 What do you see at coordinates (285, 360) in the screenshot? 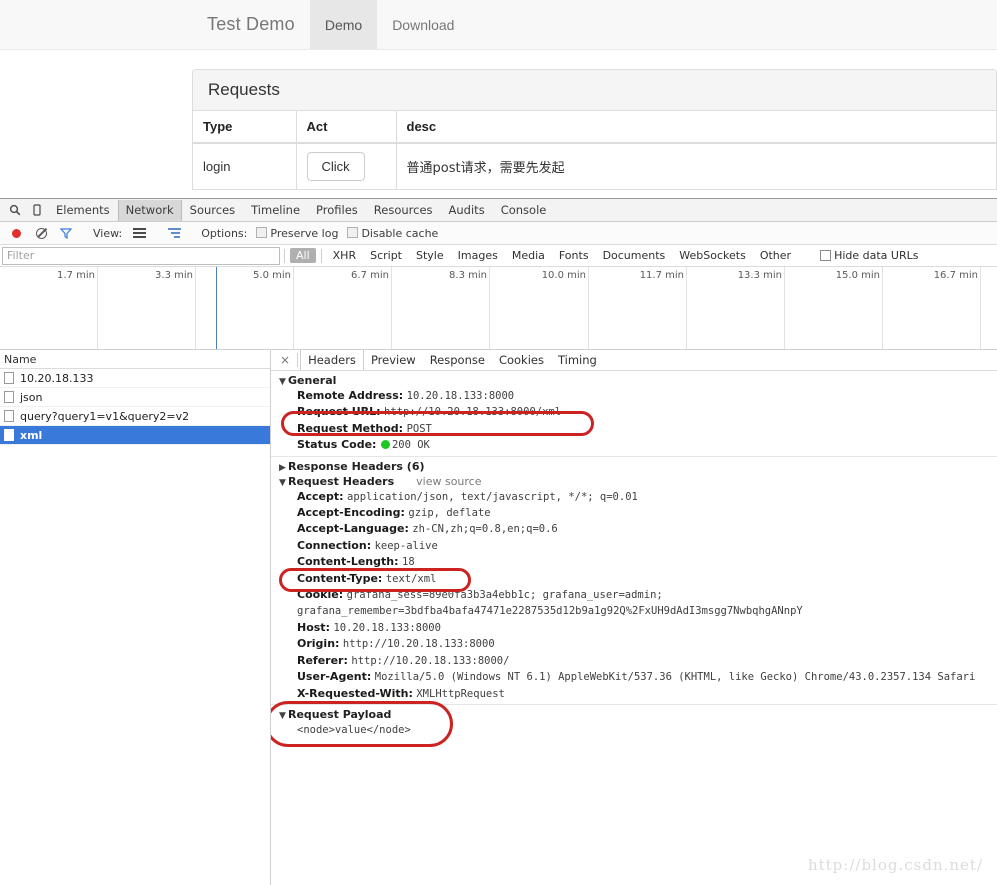
I see `close-icon: ×` at bounding box center [285, 360].